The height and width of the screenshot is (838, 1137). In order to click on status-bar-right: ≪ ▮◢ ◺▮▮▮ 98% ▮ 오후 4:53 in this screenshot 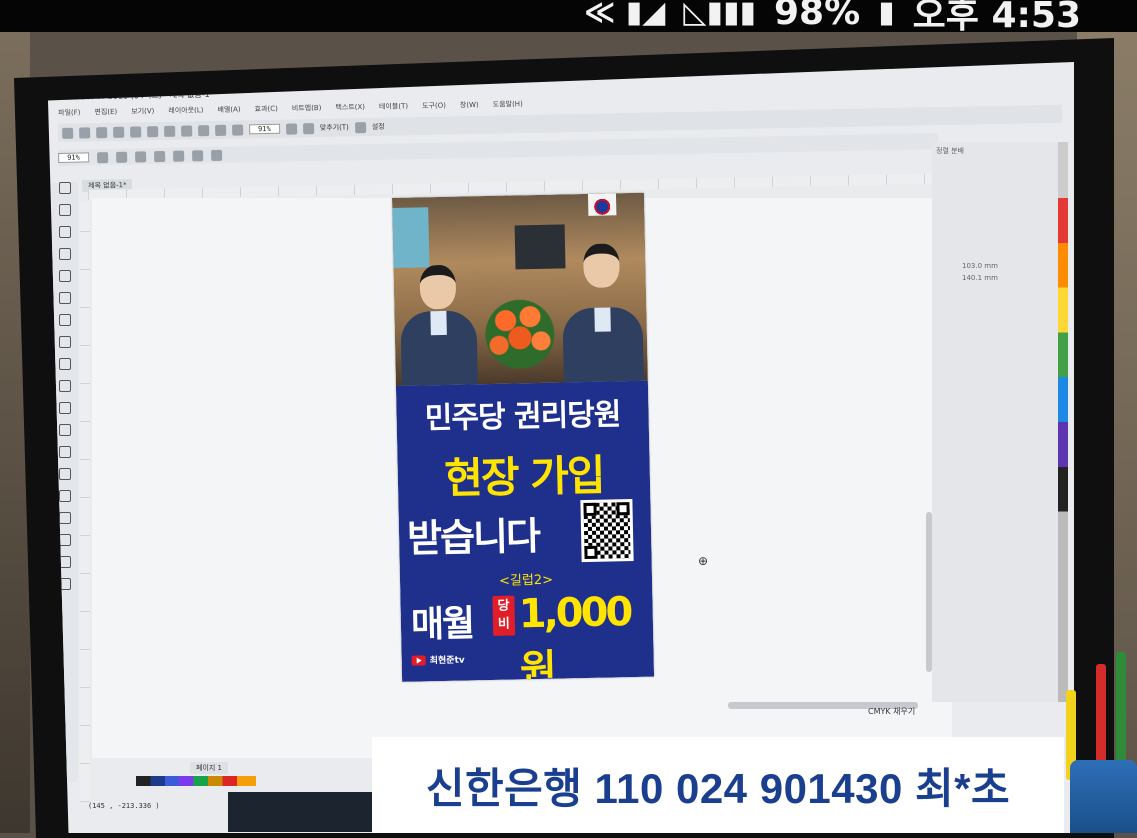, I will do `click(832, 16)`.